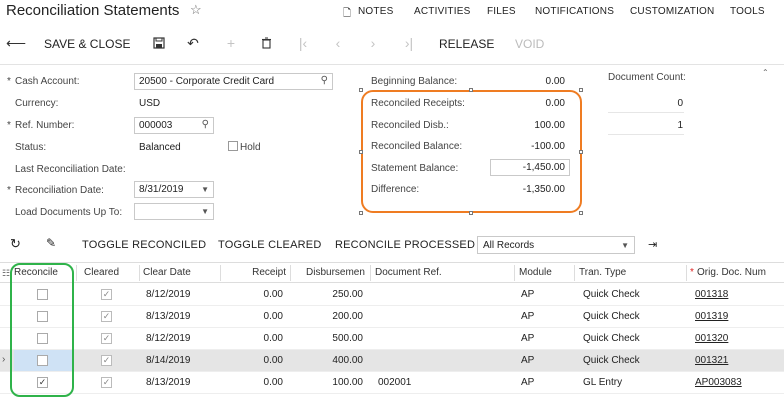 The width and height of the screenshot is (784, 404). Describe the element at coordinates (338, 43) in the screenshot. I see `previous-record-icon: ‹` at that location.